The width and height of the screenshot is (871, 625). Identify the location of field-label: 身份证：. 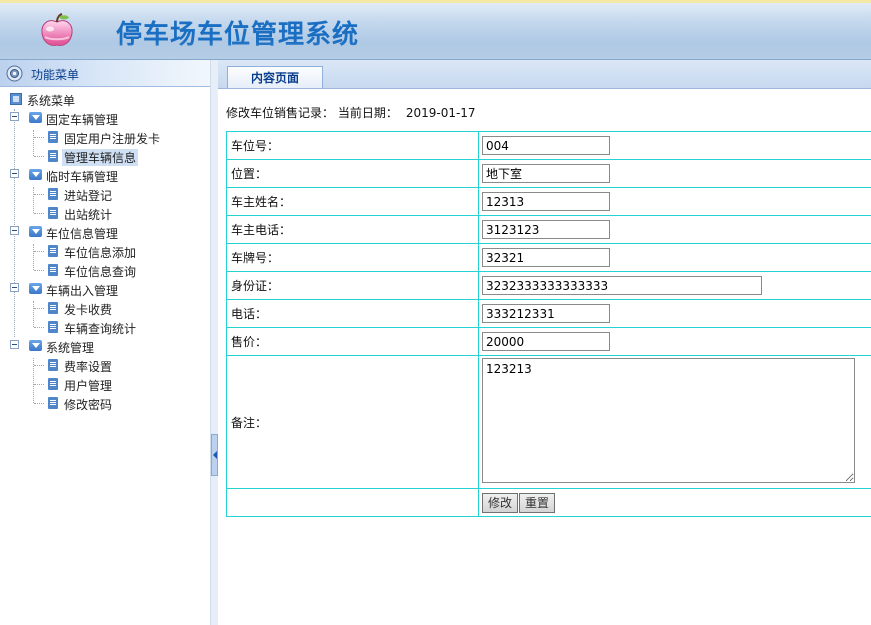
(352, 285).